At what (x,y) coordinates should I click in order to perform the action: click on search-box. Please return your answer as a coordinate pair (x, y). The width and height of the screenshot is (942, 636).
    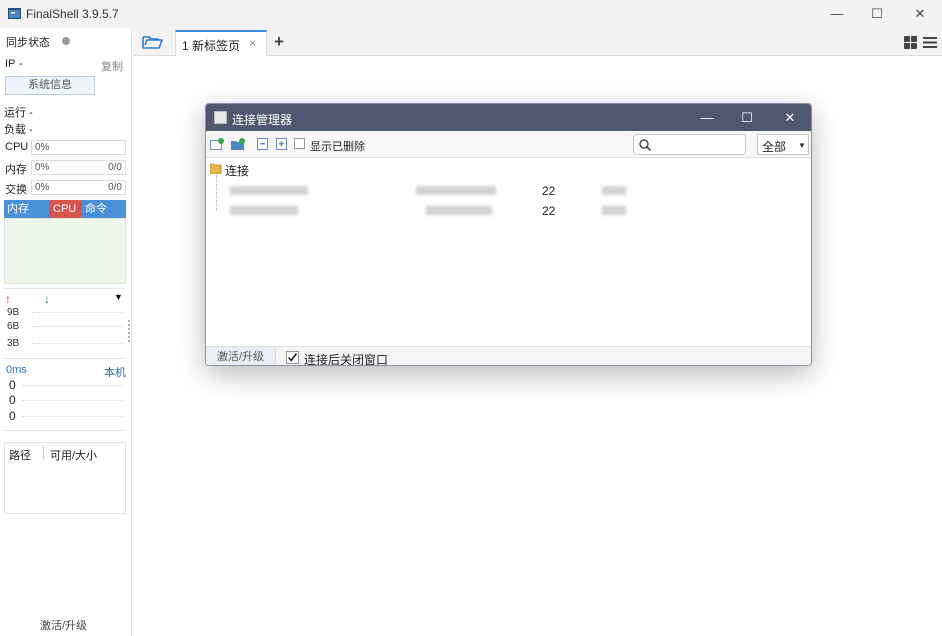
    Looking at the image, I should click on (689, 144).